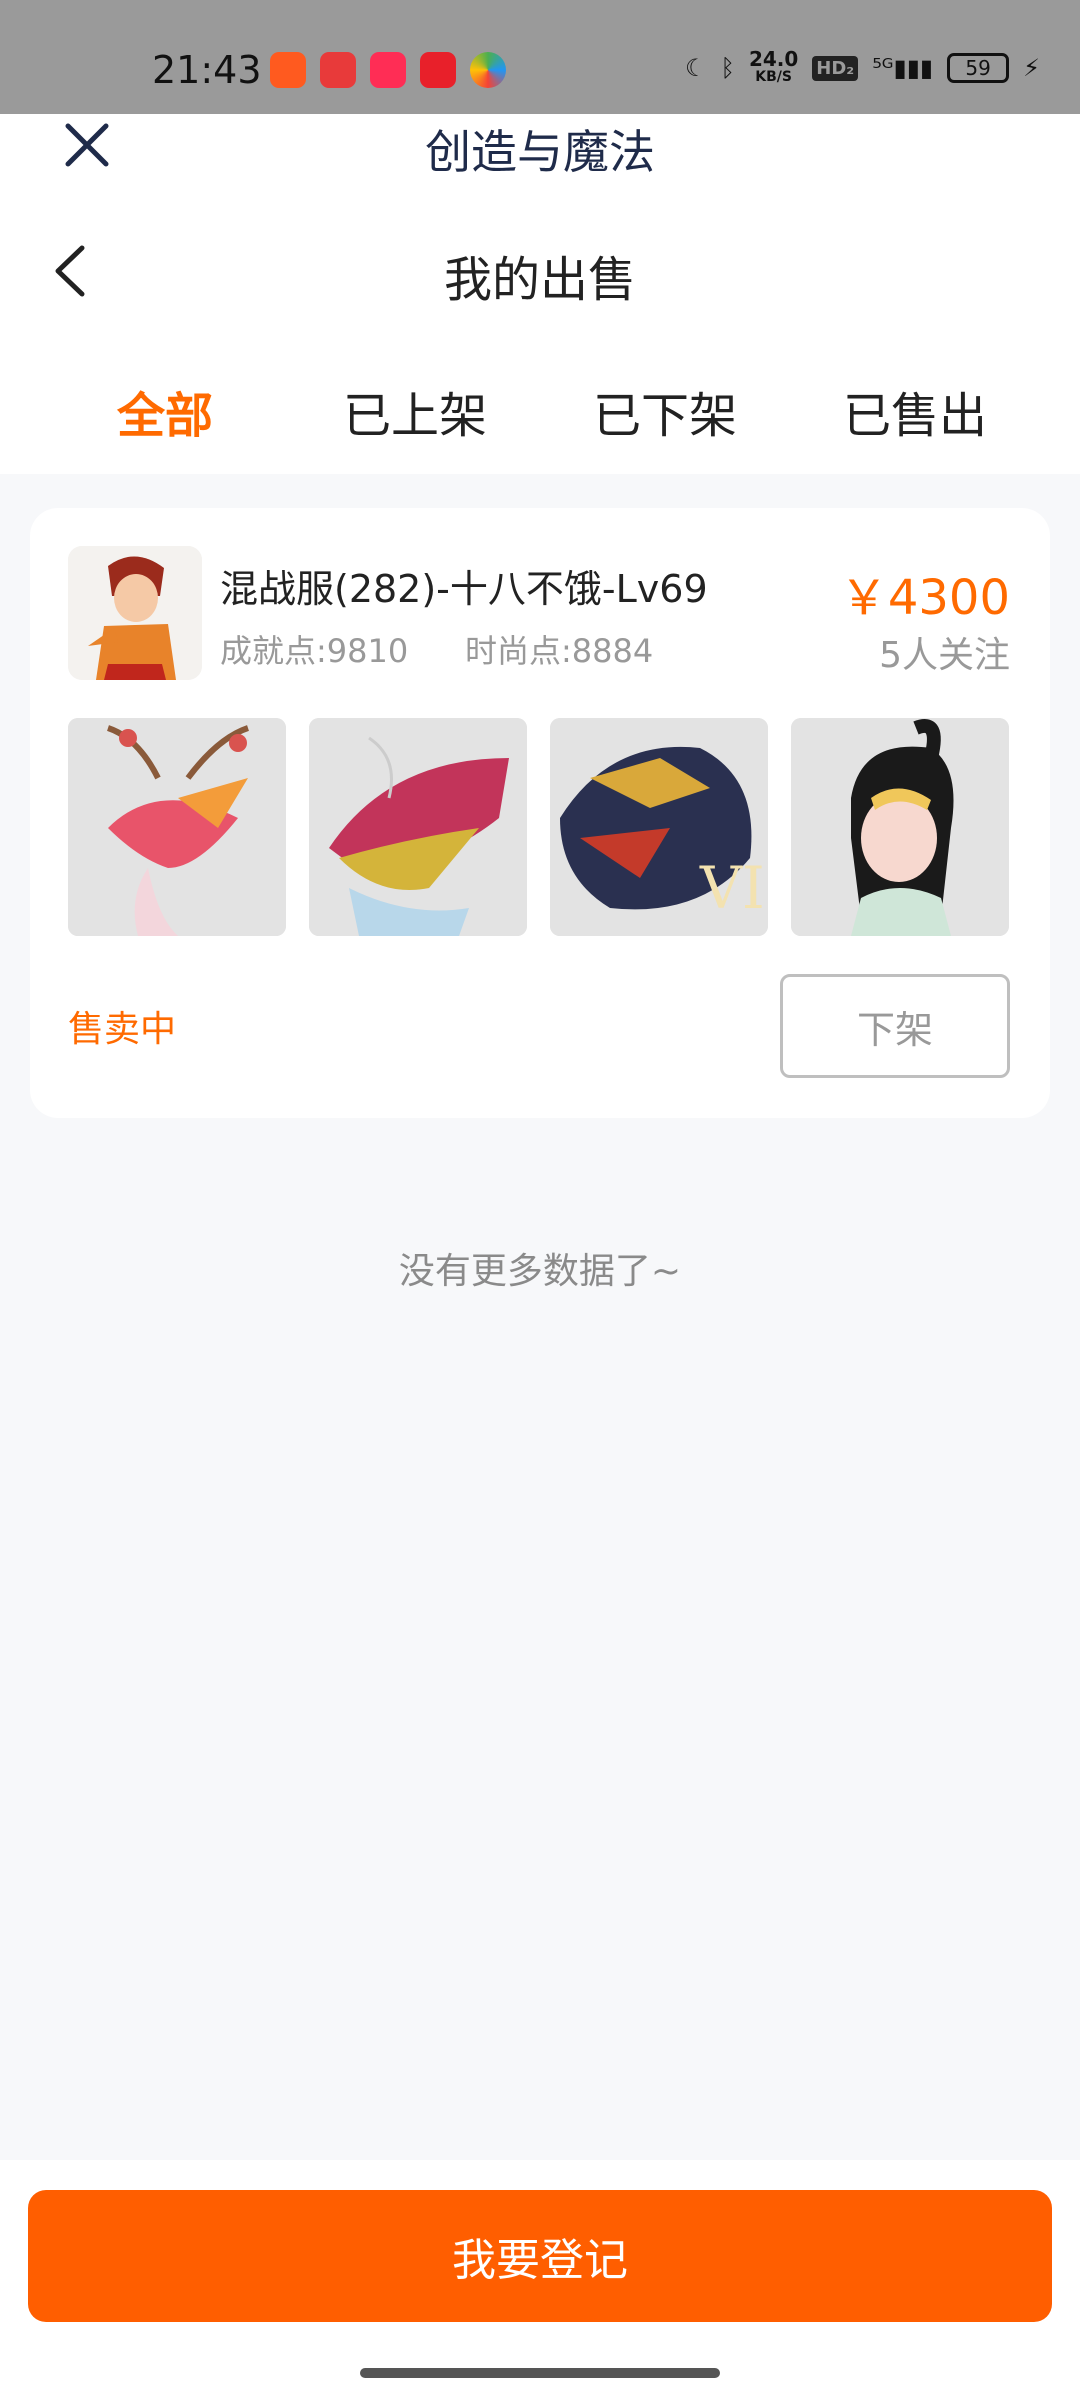 Image resolution: width=1080 pixels, height=2400 pixels. What do you see at coordinates (540, 152) in the screenshot?
I see `app-title: 创造与魔法` at bounding box center [540, 152].